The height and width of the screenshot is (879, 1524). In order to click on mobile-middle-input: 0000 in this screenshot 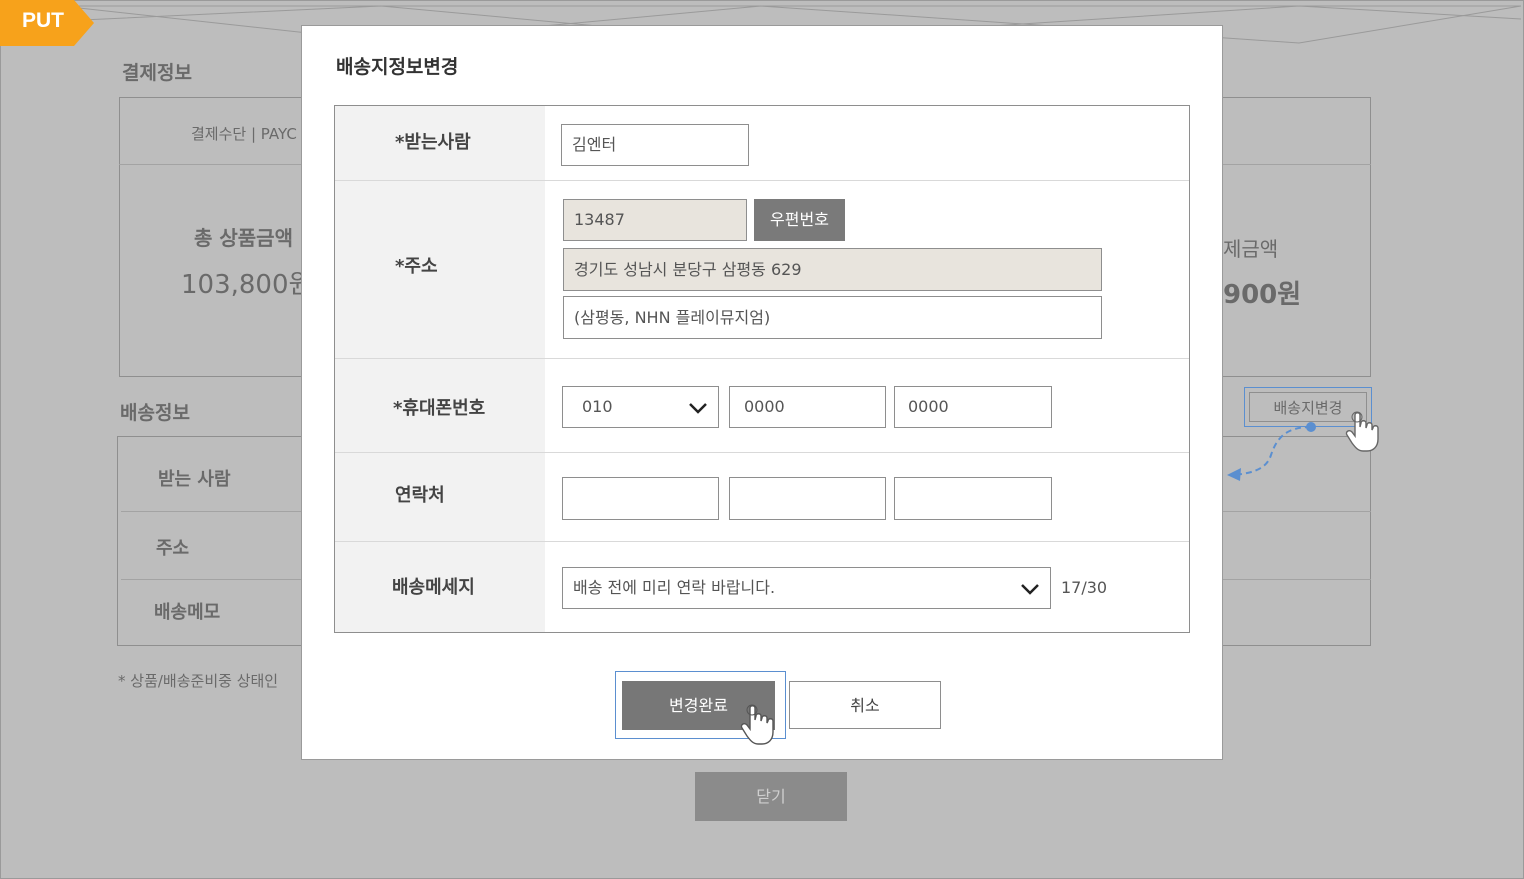, I will do `click(807, 407)`.